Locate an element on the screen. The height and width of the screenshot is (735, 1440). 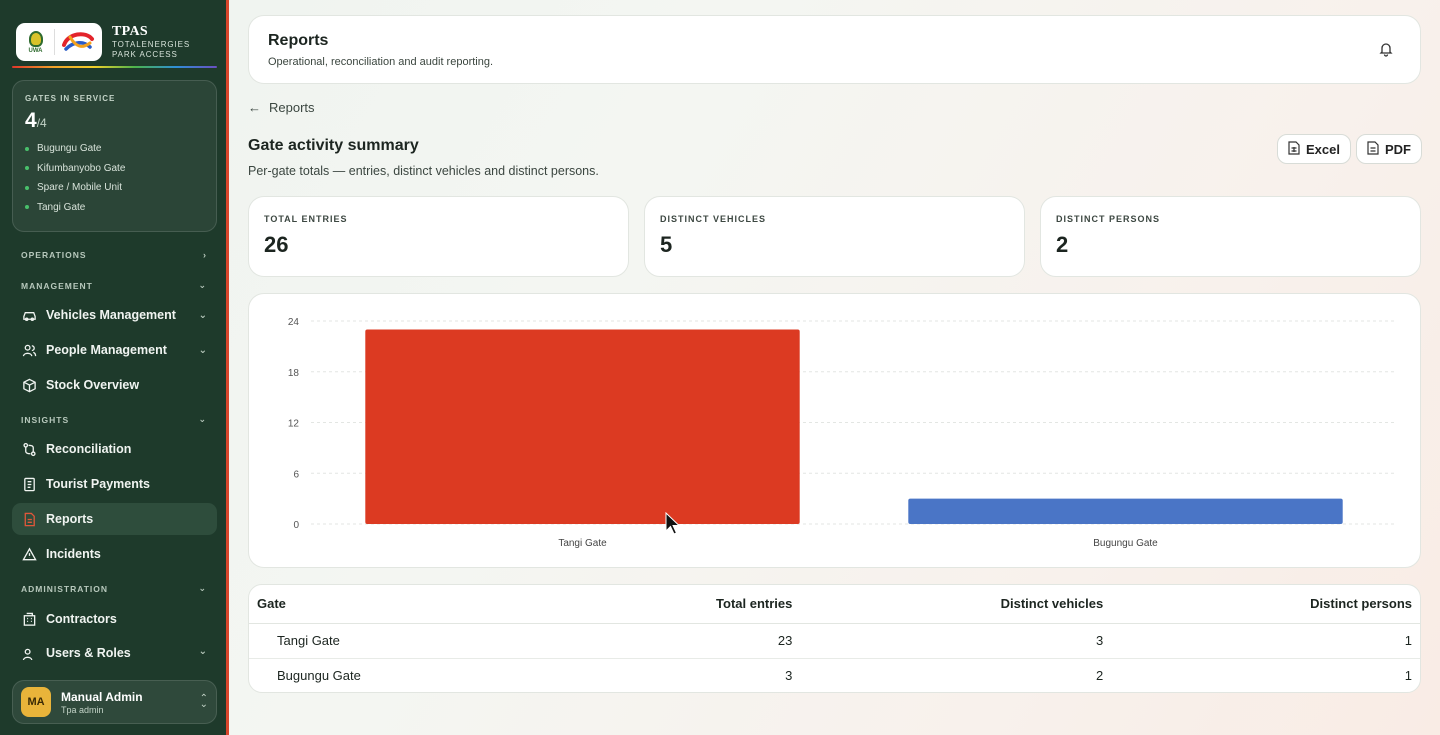
gates-label: GATES IN SERVICE is located at coordinates (70, 98).